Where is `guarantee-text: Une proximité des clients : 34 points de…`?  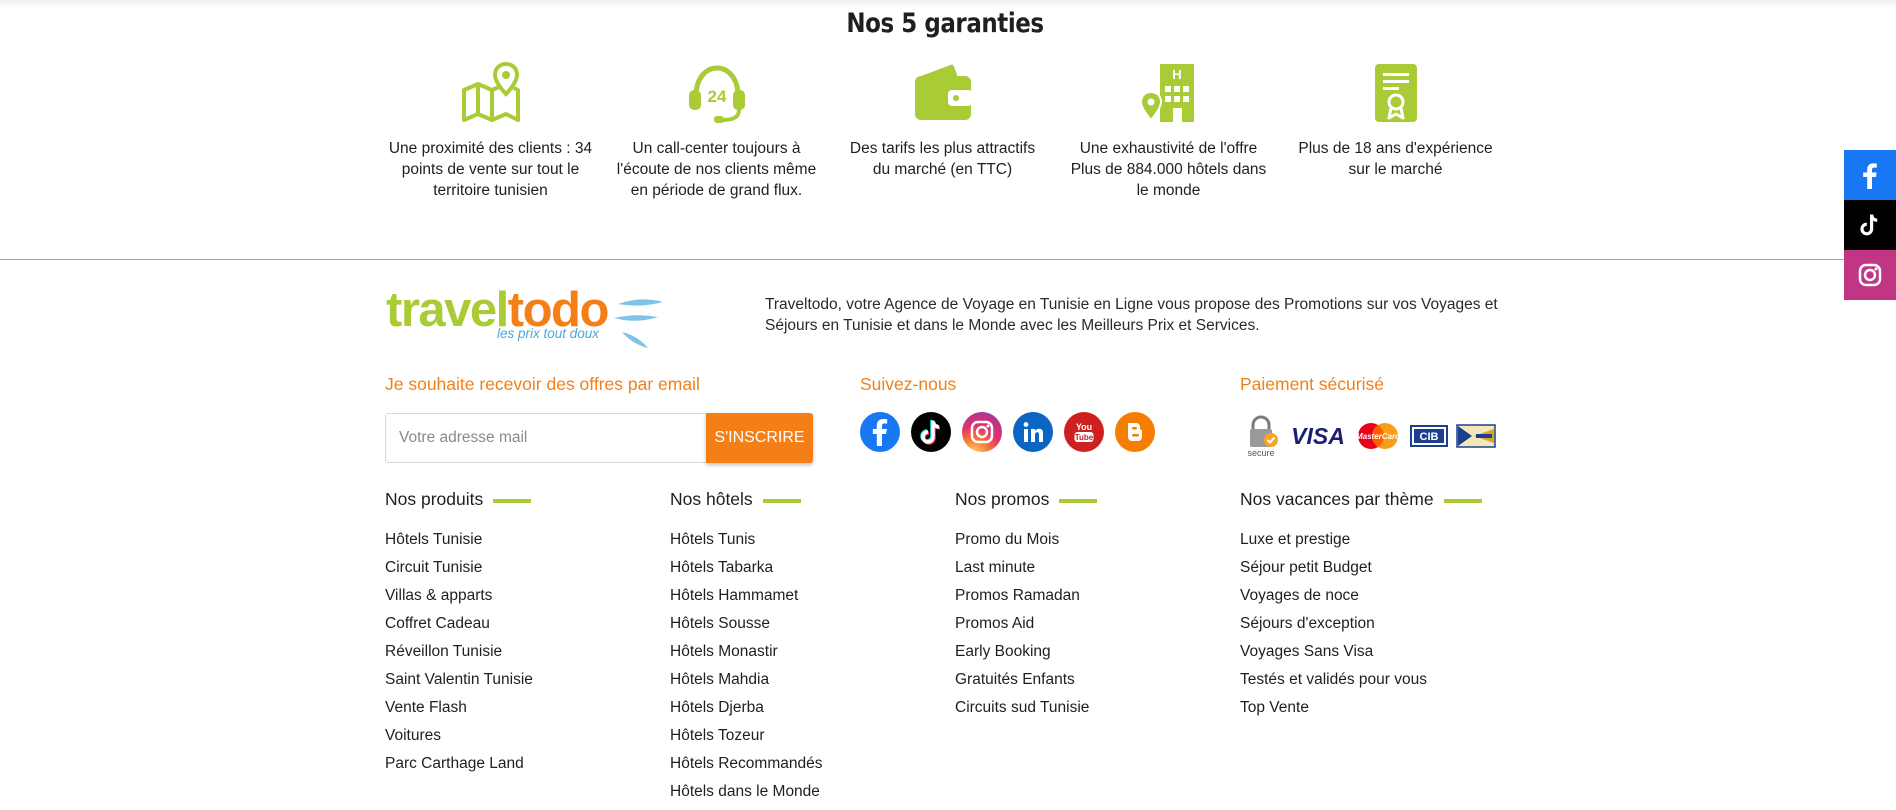
guarantee-text: Une proximité des clients : 34 points de… is located at coordinates (490, 169).